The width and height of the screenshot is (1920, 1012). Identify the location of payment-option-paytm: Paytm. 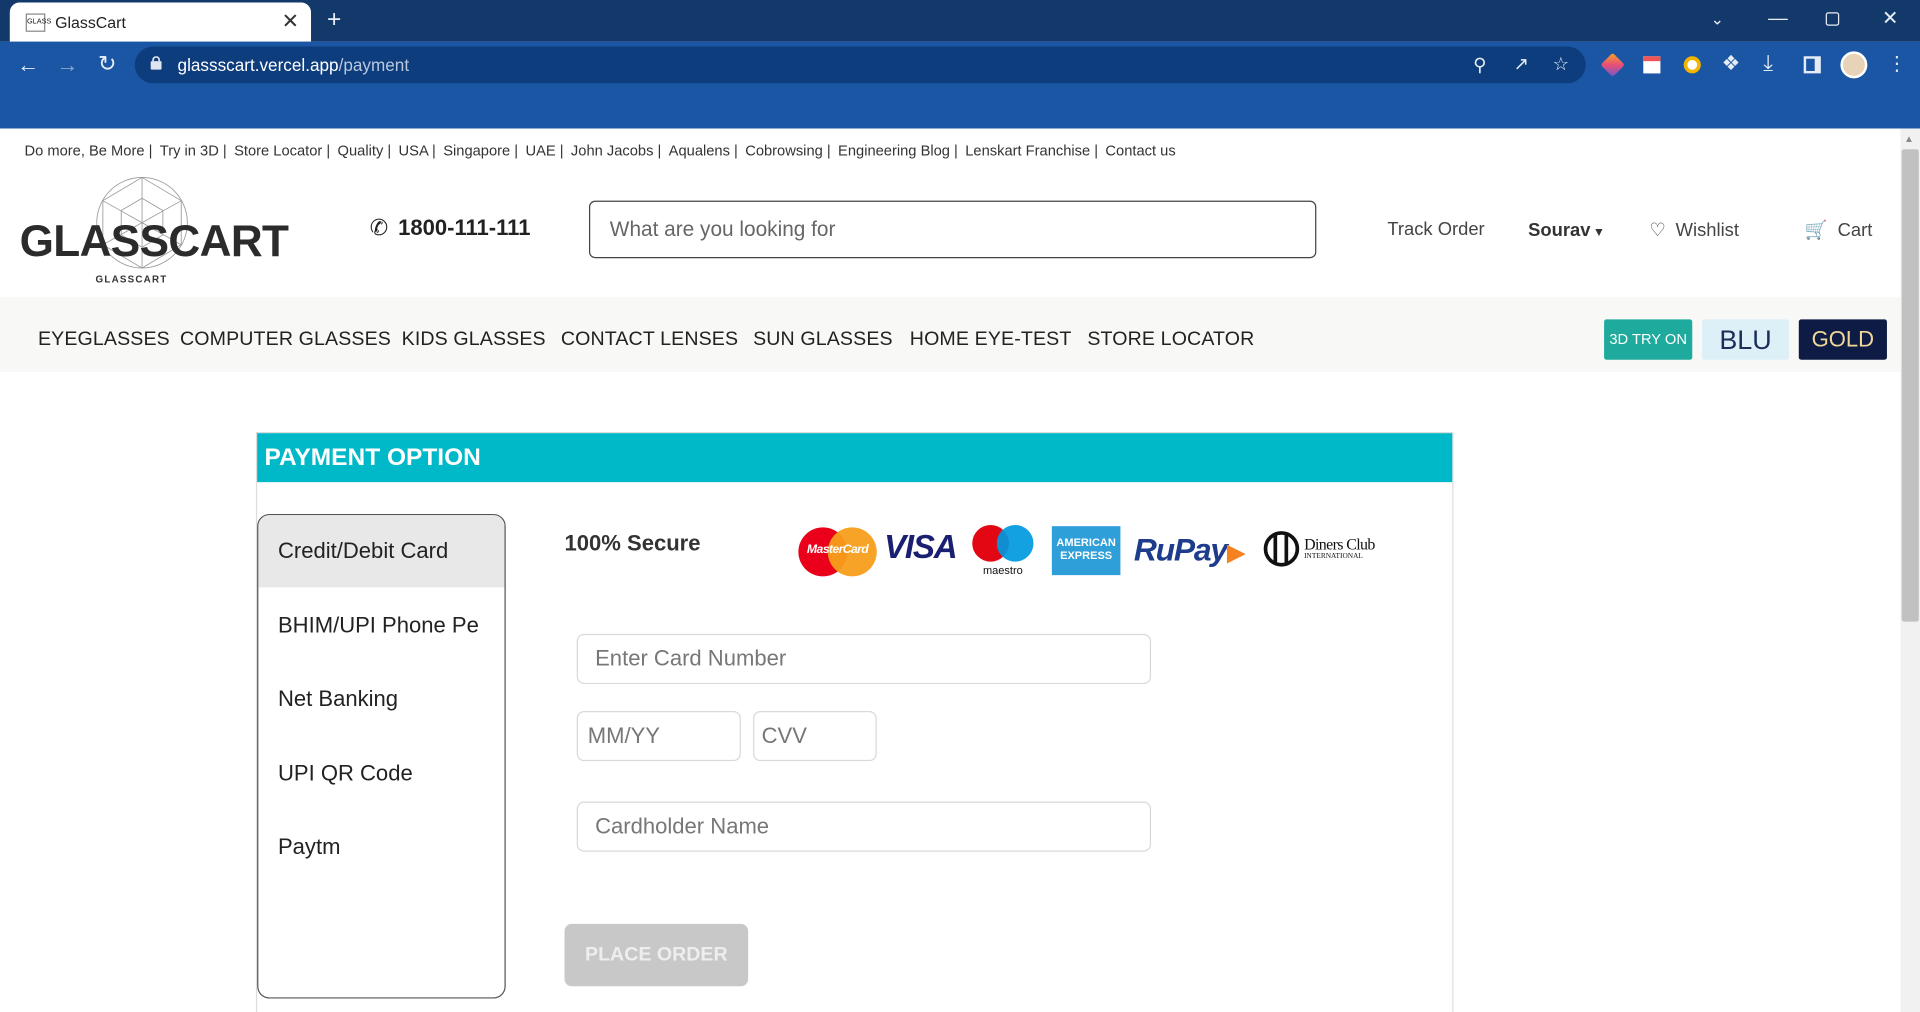
(381, 847).